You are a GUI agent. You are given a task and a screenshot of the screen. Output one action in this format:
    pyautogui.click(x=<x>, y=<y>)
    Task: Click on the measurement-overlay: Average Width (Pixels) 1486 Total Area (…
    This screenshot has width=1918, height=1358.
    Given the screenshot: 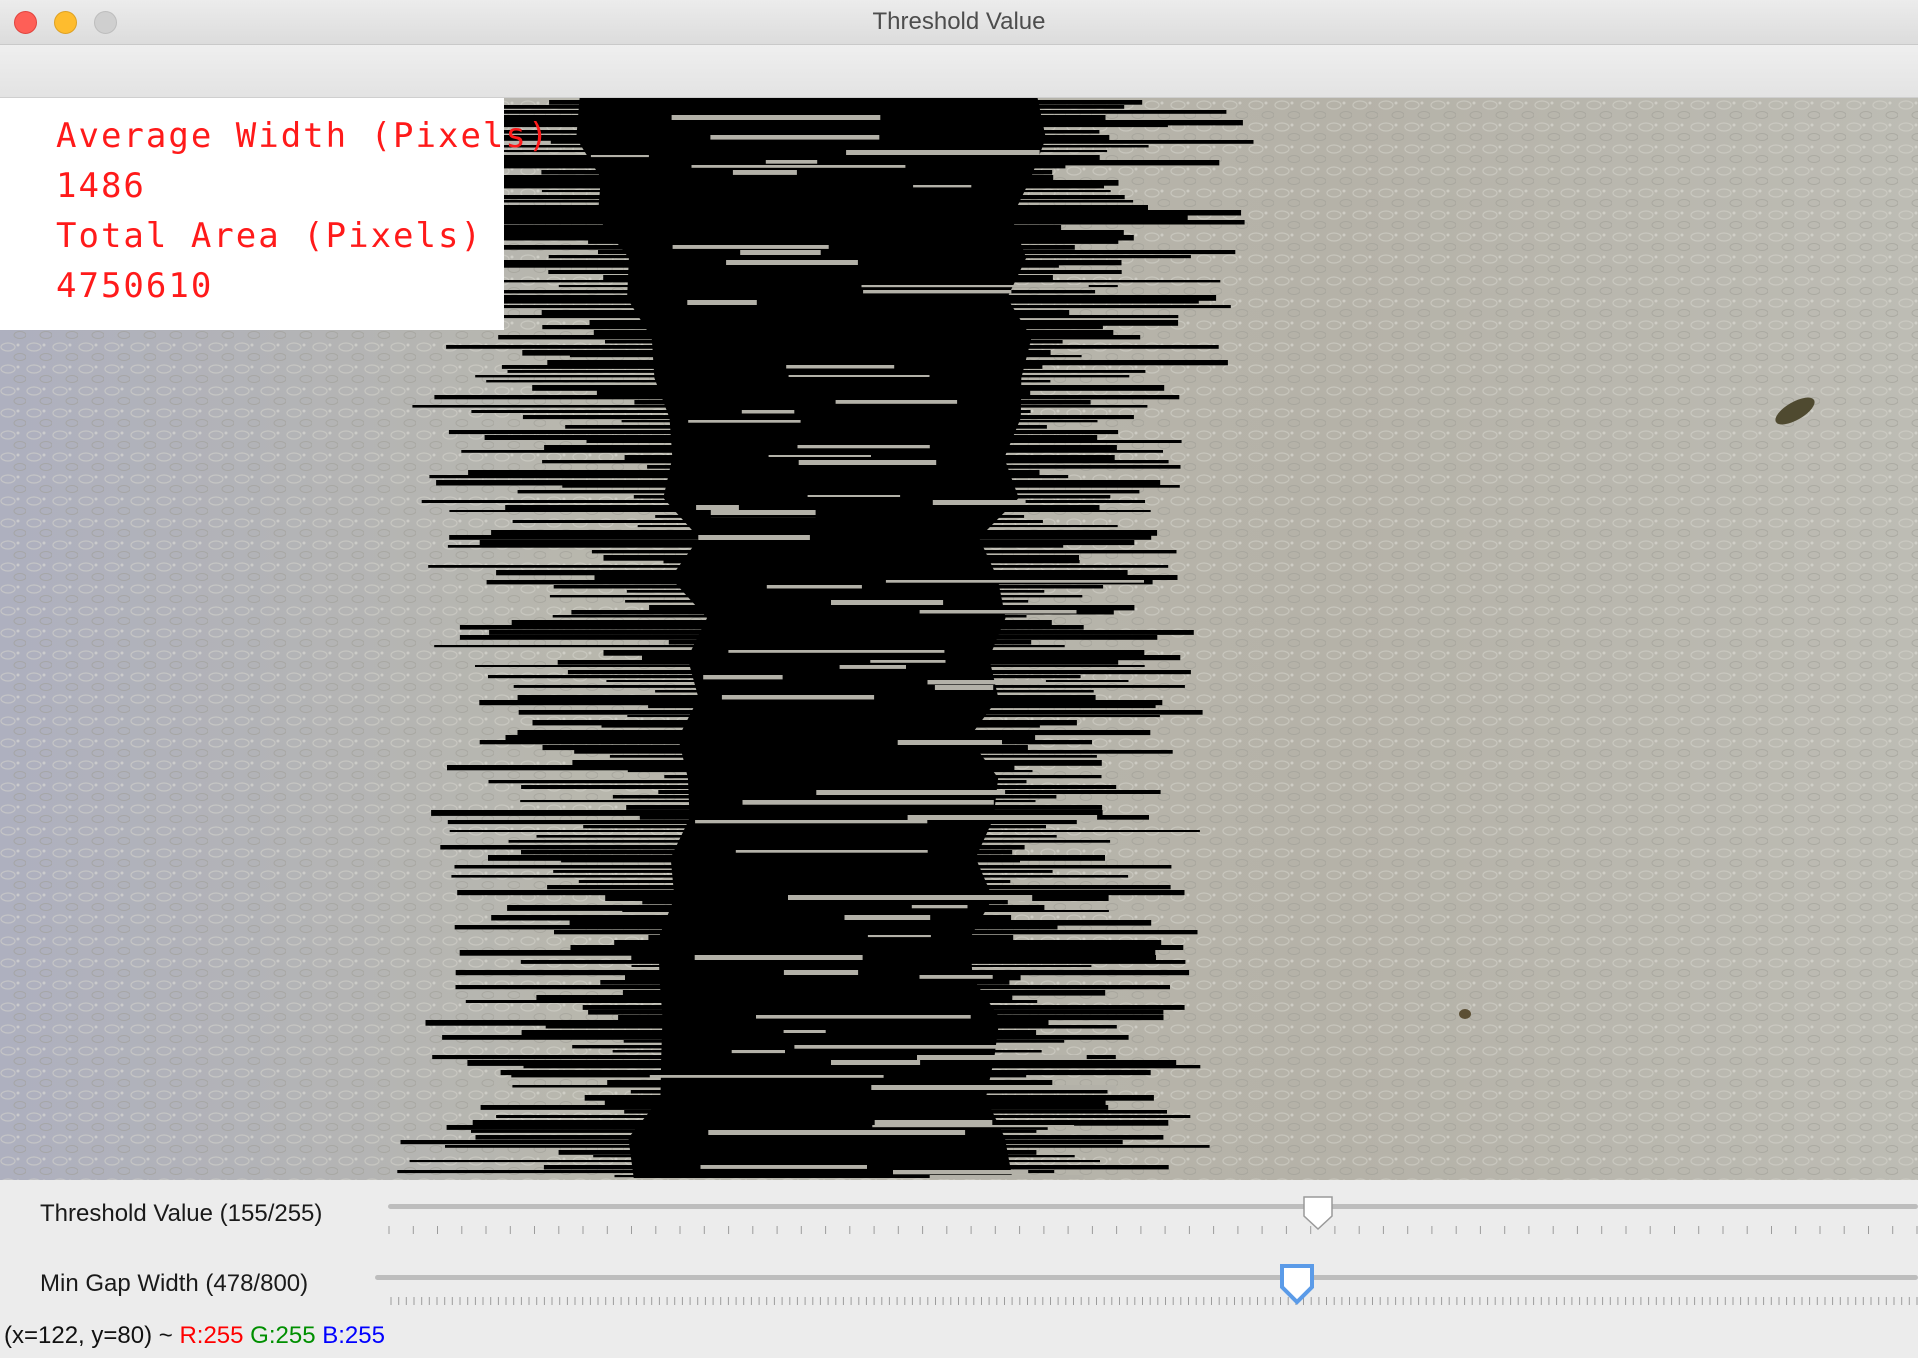 What is the action you would take?
    pyautogui.click(x=274, y=214)
    